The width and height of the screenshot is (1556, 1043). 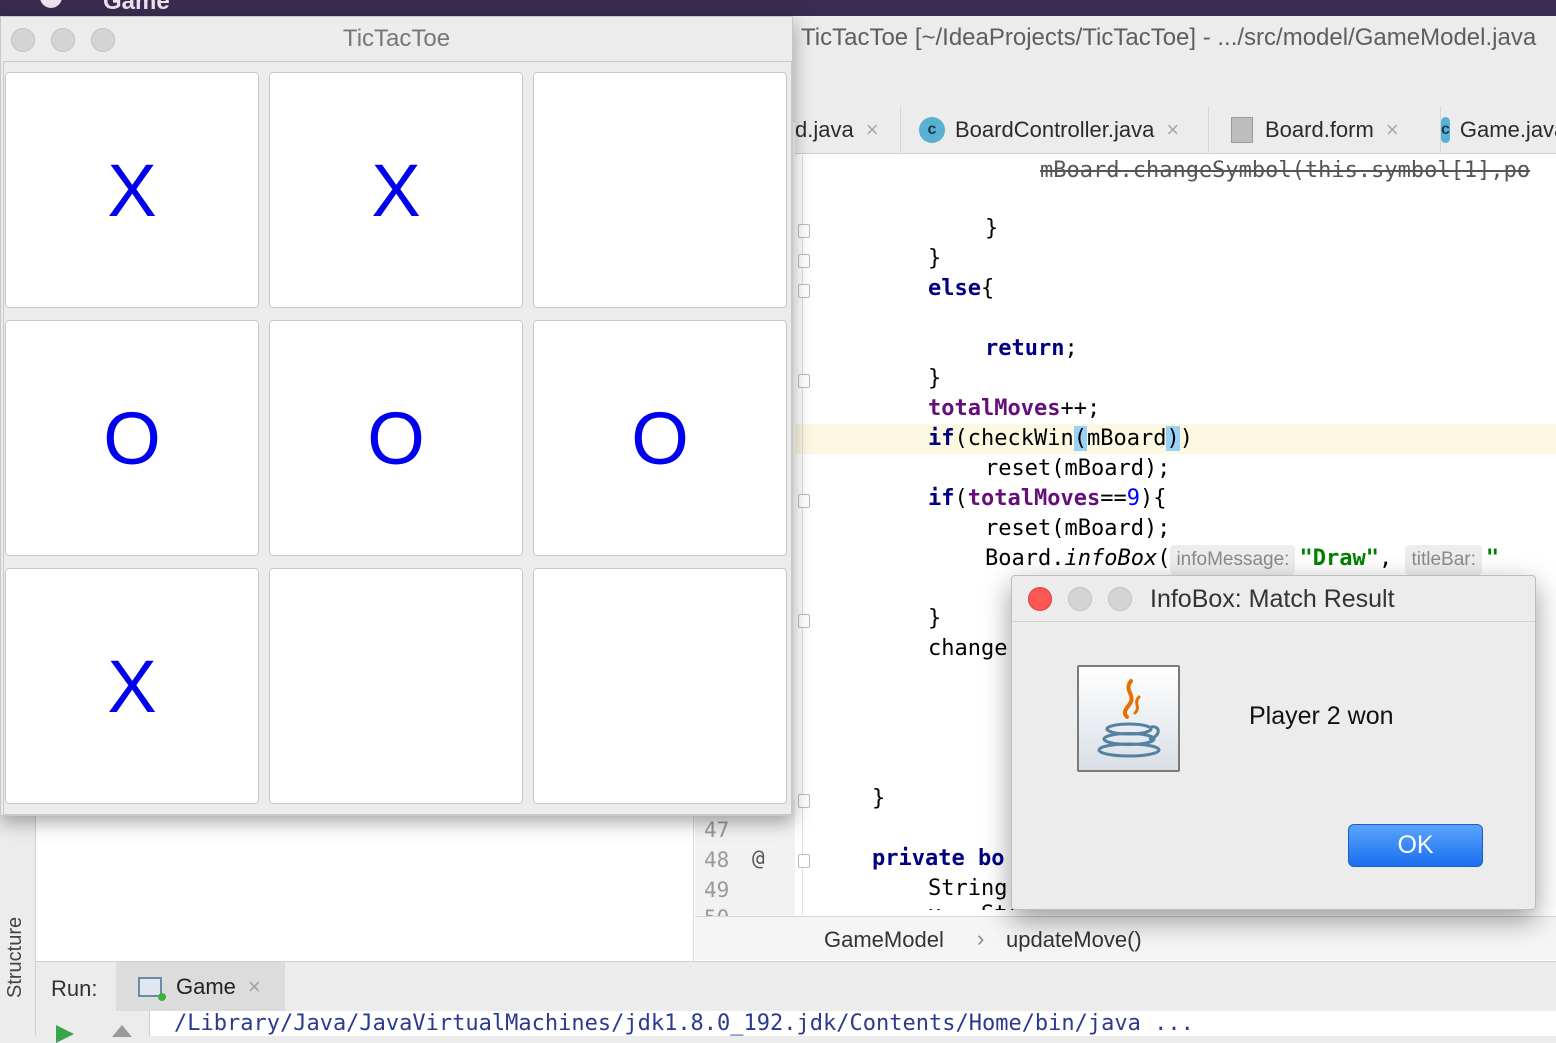 What do you see at coordinates (954, 288) in the screenshot?
I see `keyword: else` at bounding box center [954, 288].